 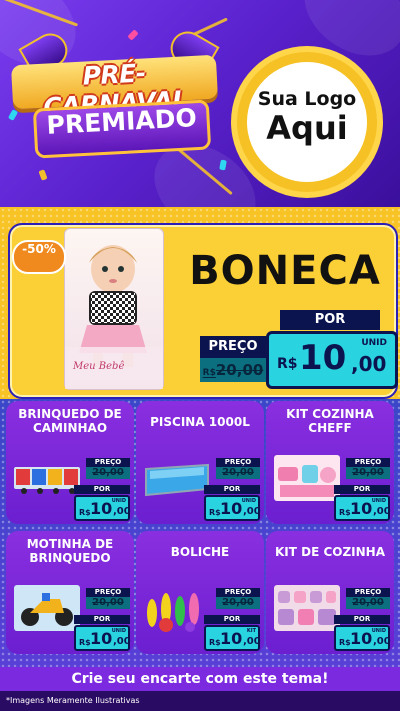 I want to click on product-name: KIT COZINHA CHEFF, so click(x=330, y=421).